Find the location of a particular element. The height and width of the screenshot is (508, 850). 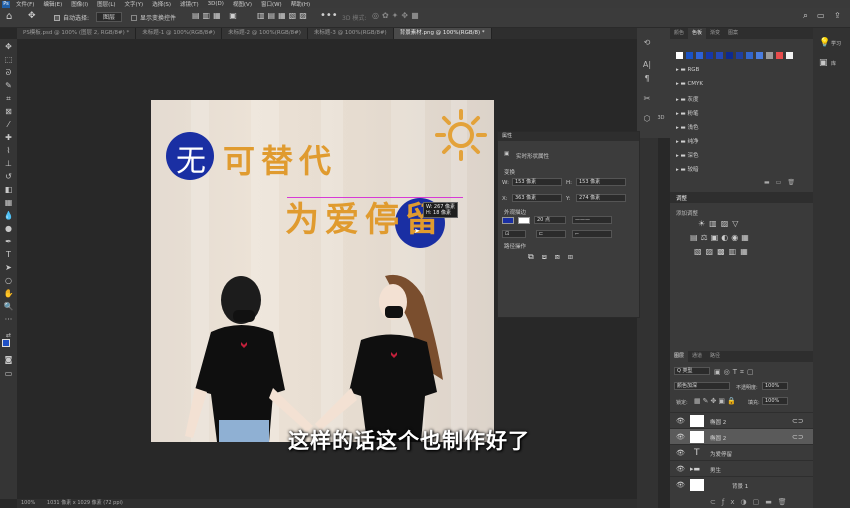

ellipse-tool-icon: ○ is located at coordinates (8, 280).